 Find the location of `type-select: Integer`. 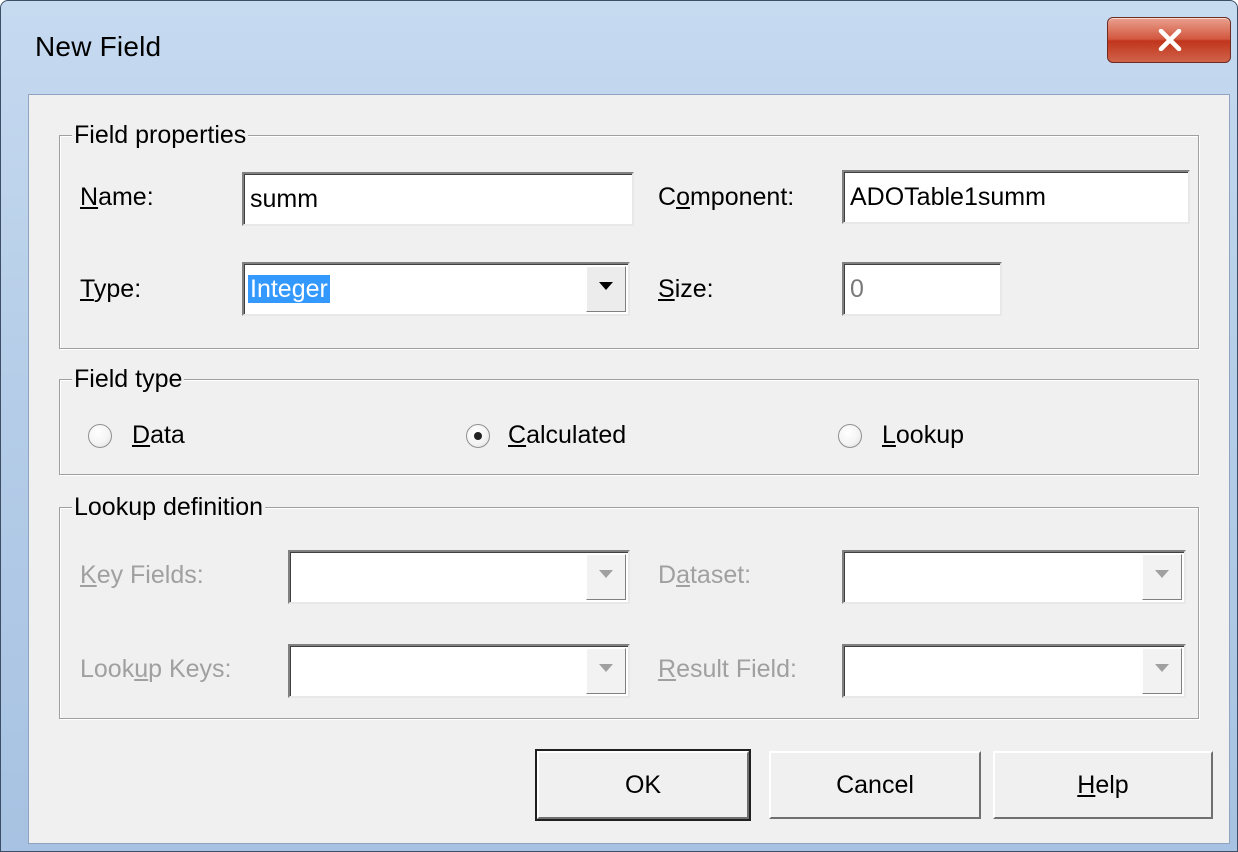

type-select: Integer is located at coordinates (436, 289).